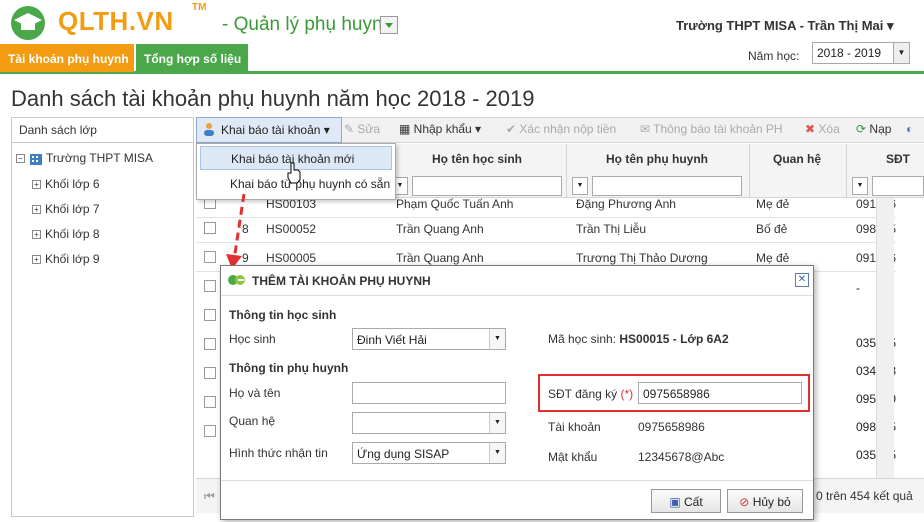 The image size is (924, 522). I want to click on cancel-button: ⊘ Hủy bỏ, so click(765, 501).